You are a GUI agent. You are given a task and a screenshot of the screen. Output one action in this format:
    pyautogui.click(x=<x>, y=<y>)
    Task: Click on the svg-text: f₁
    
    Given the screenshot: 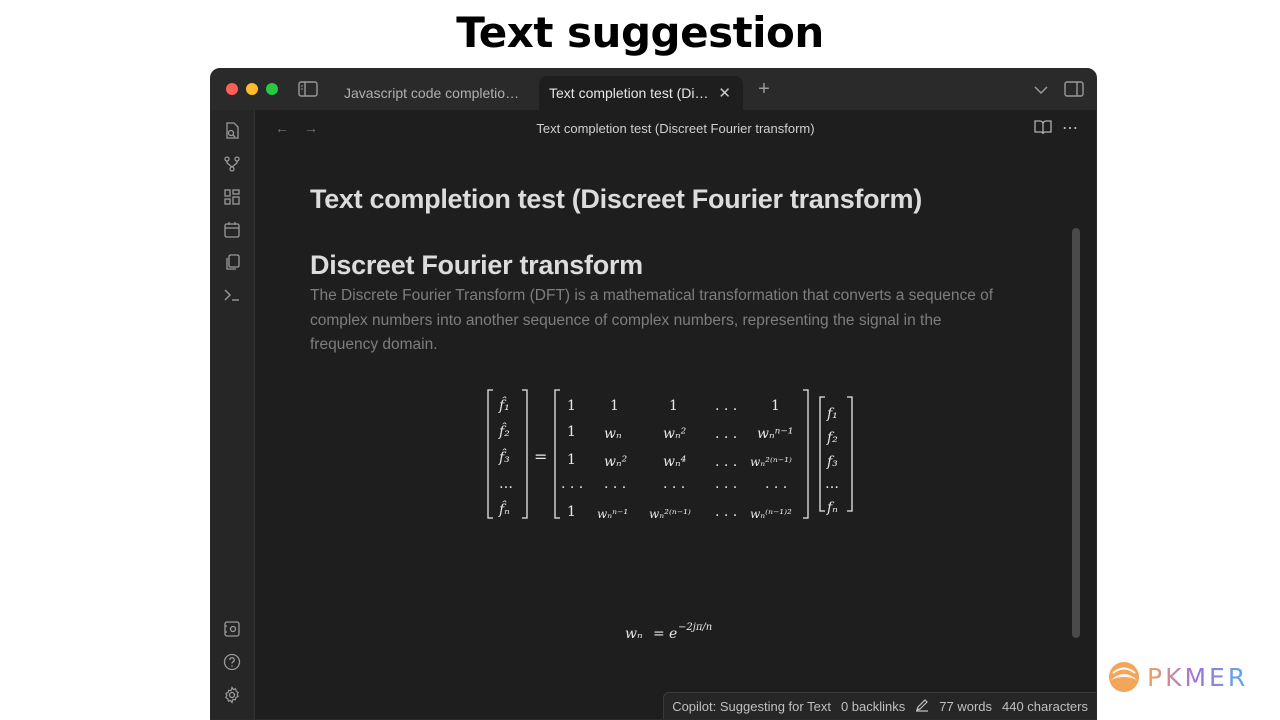 What is the action you would take?
    pyautogui.click(x=832, y=414)
    